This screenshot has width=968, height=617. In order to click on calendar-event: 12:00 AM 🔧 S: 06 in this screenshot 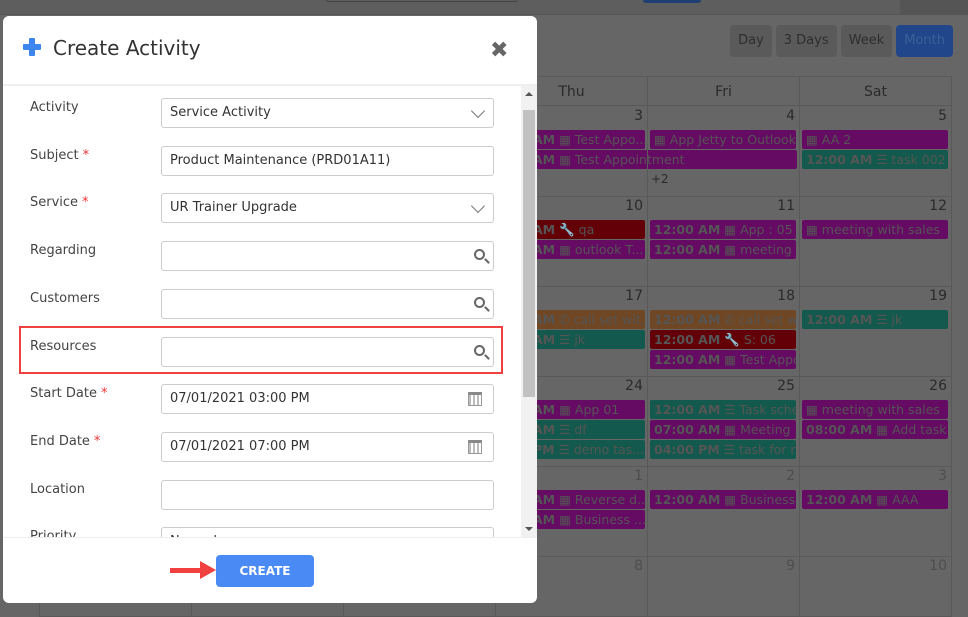, I will do `click(723, 339)`.